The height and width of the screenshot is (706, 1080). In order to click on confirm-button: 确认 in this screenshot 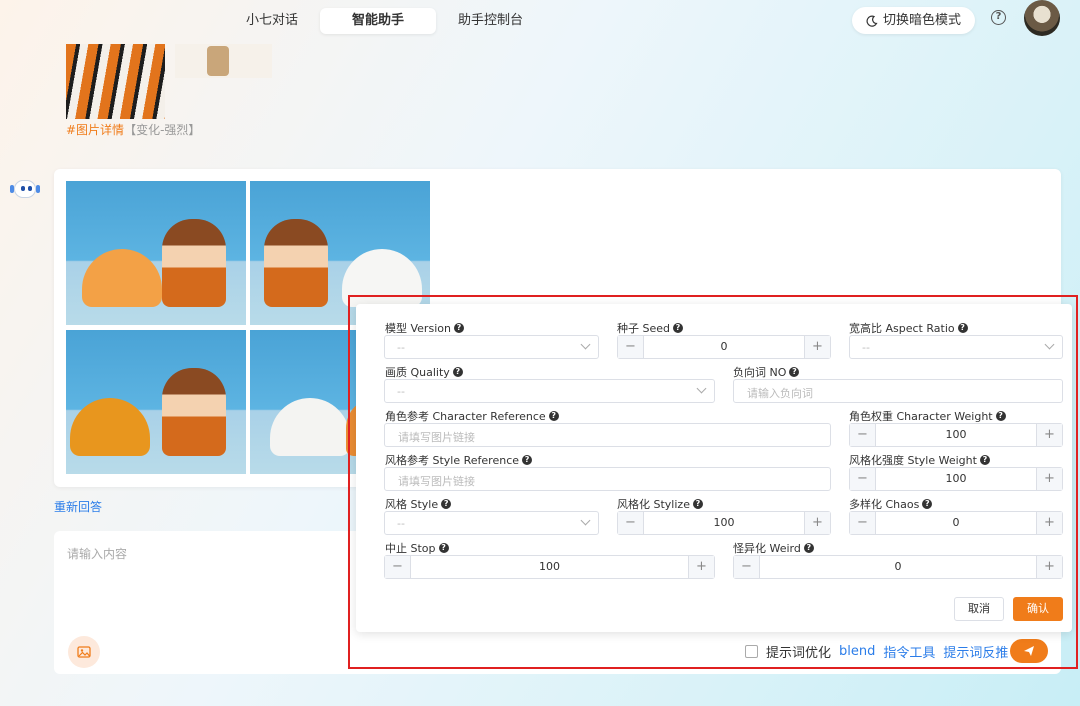, I will do `click(1038, 609)`.